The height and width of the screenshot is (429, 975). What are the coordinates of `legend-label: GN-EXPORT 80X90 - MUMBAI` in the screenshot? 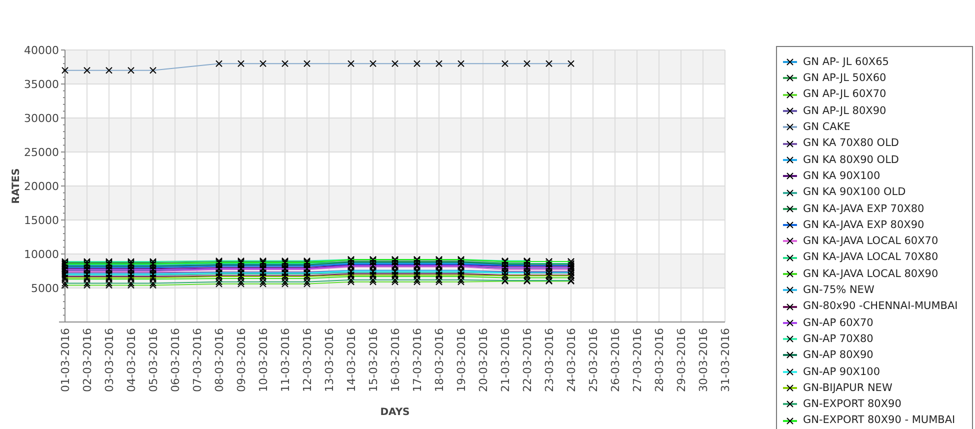 It's located at (879, 420).